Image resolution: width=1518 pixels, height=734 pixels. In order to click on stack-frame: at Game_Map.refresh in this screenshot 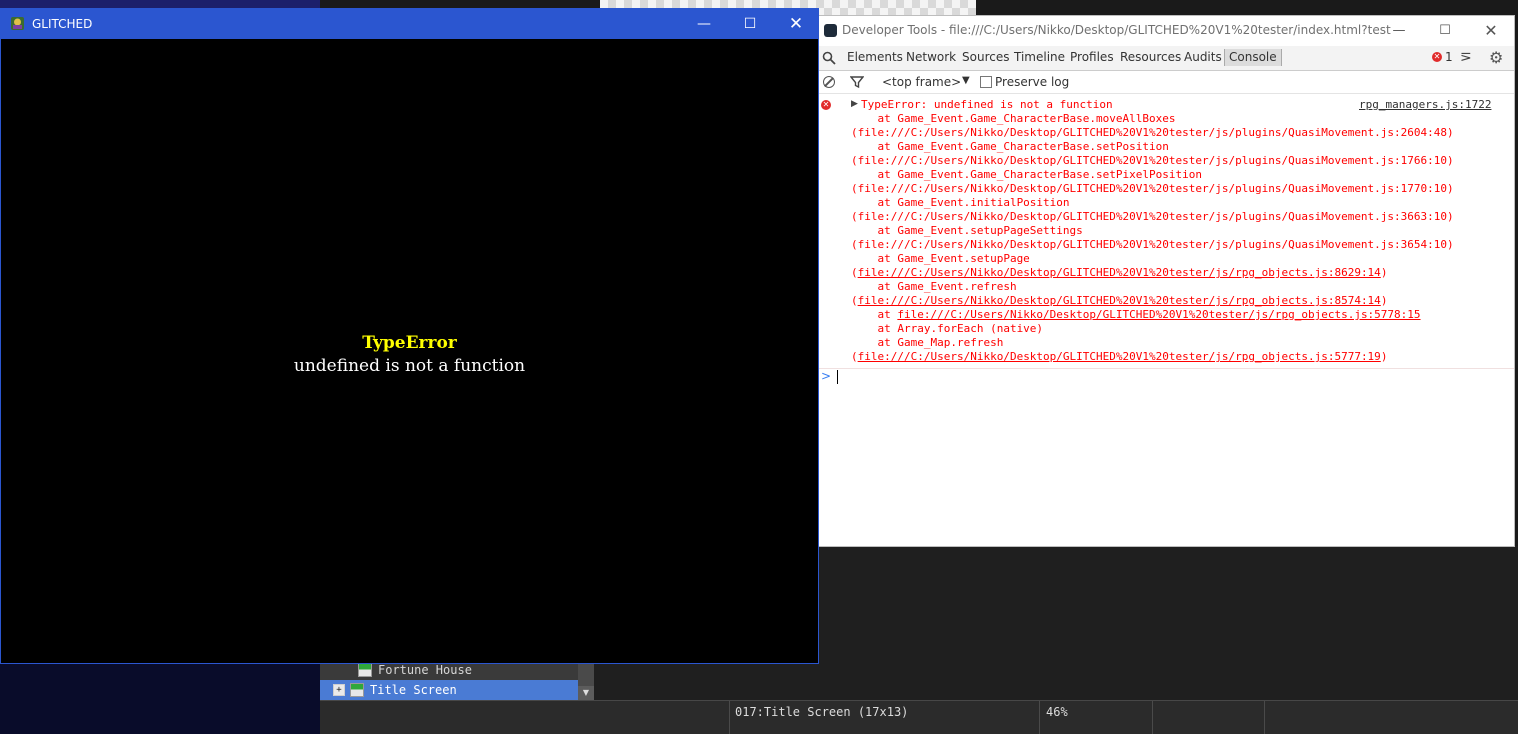, I will do `click(927, 342)`.